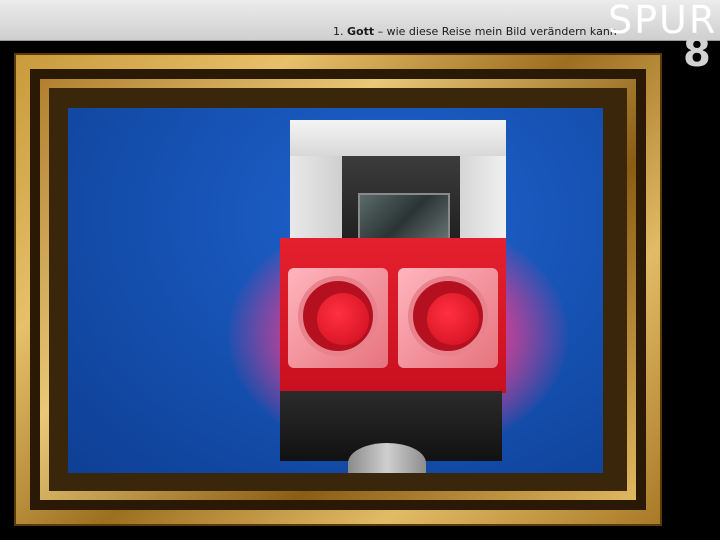  I want to click on chapter-title: Gott, so click(361, 31).